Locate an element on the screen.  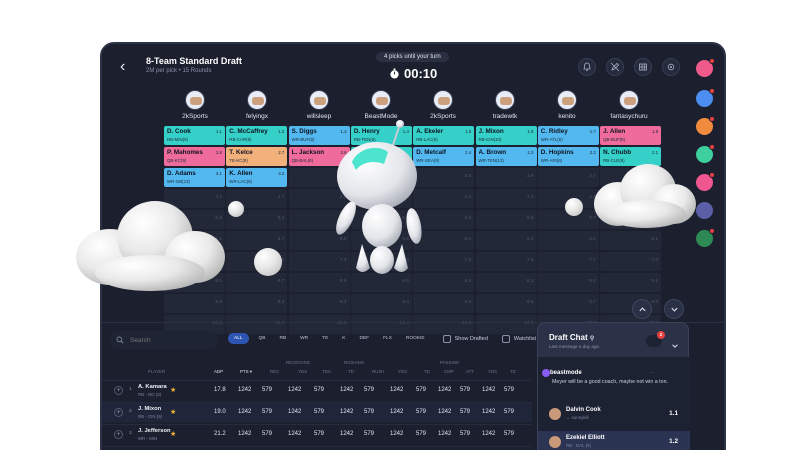
draft-pick-cell: D. Adams WR-GB(13) 3.1 is located at coordinates (194, 177).